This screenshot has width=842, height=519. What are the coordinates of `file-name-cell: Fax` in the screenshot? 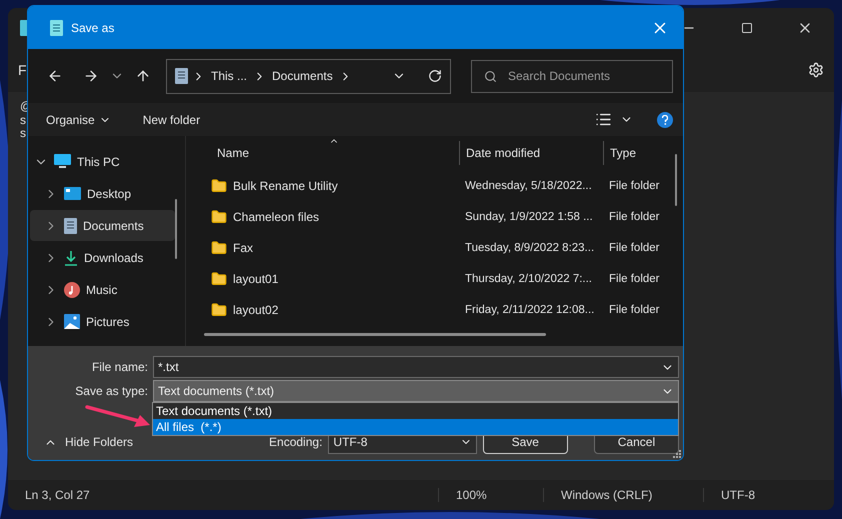 It's located at (331, 248).